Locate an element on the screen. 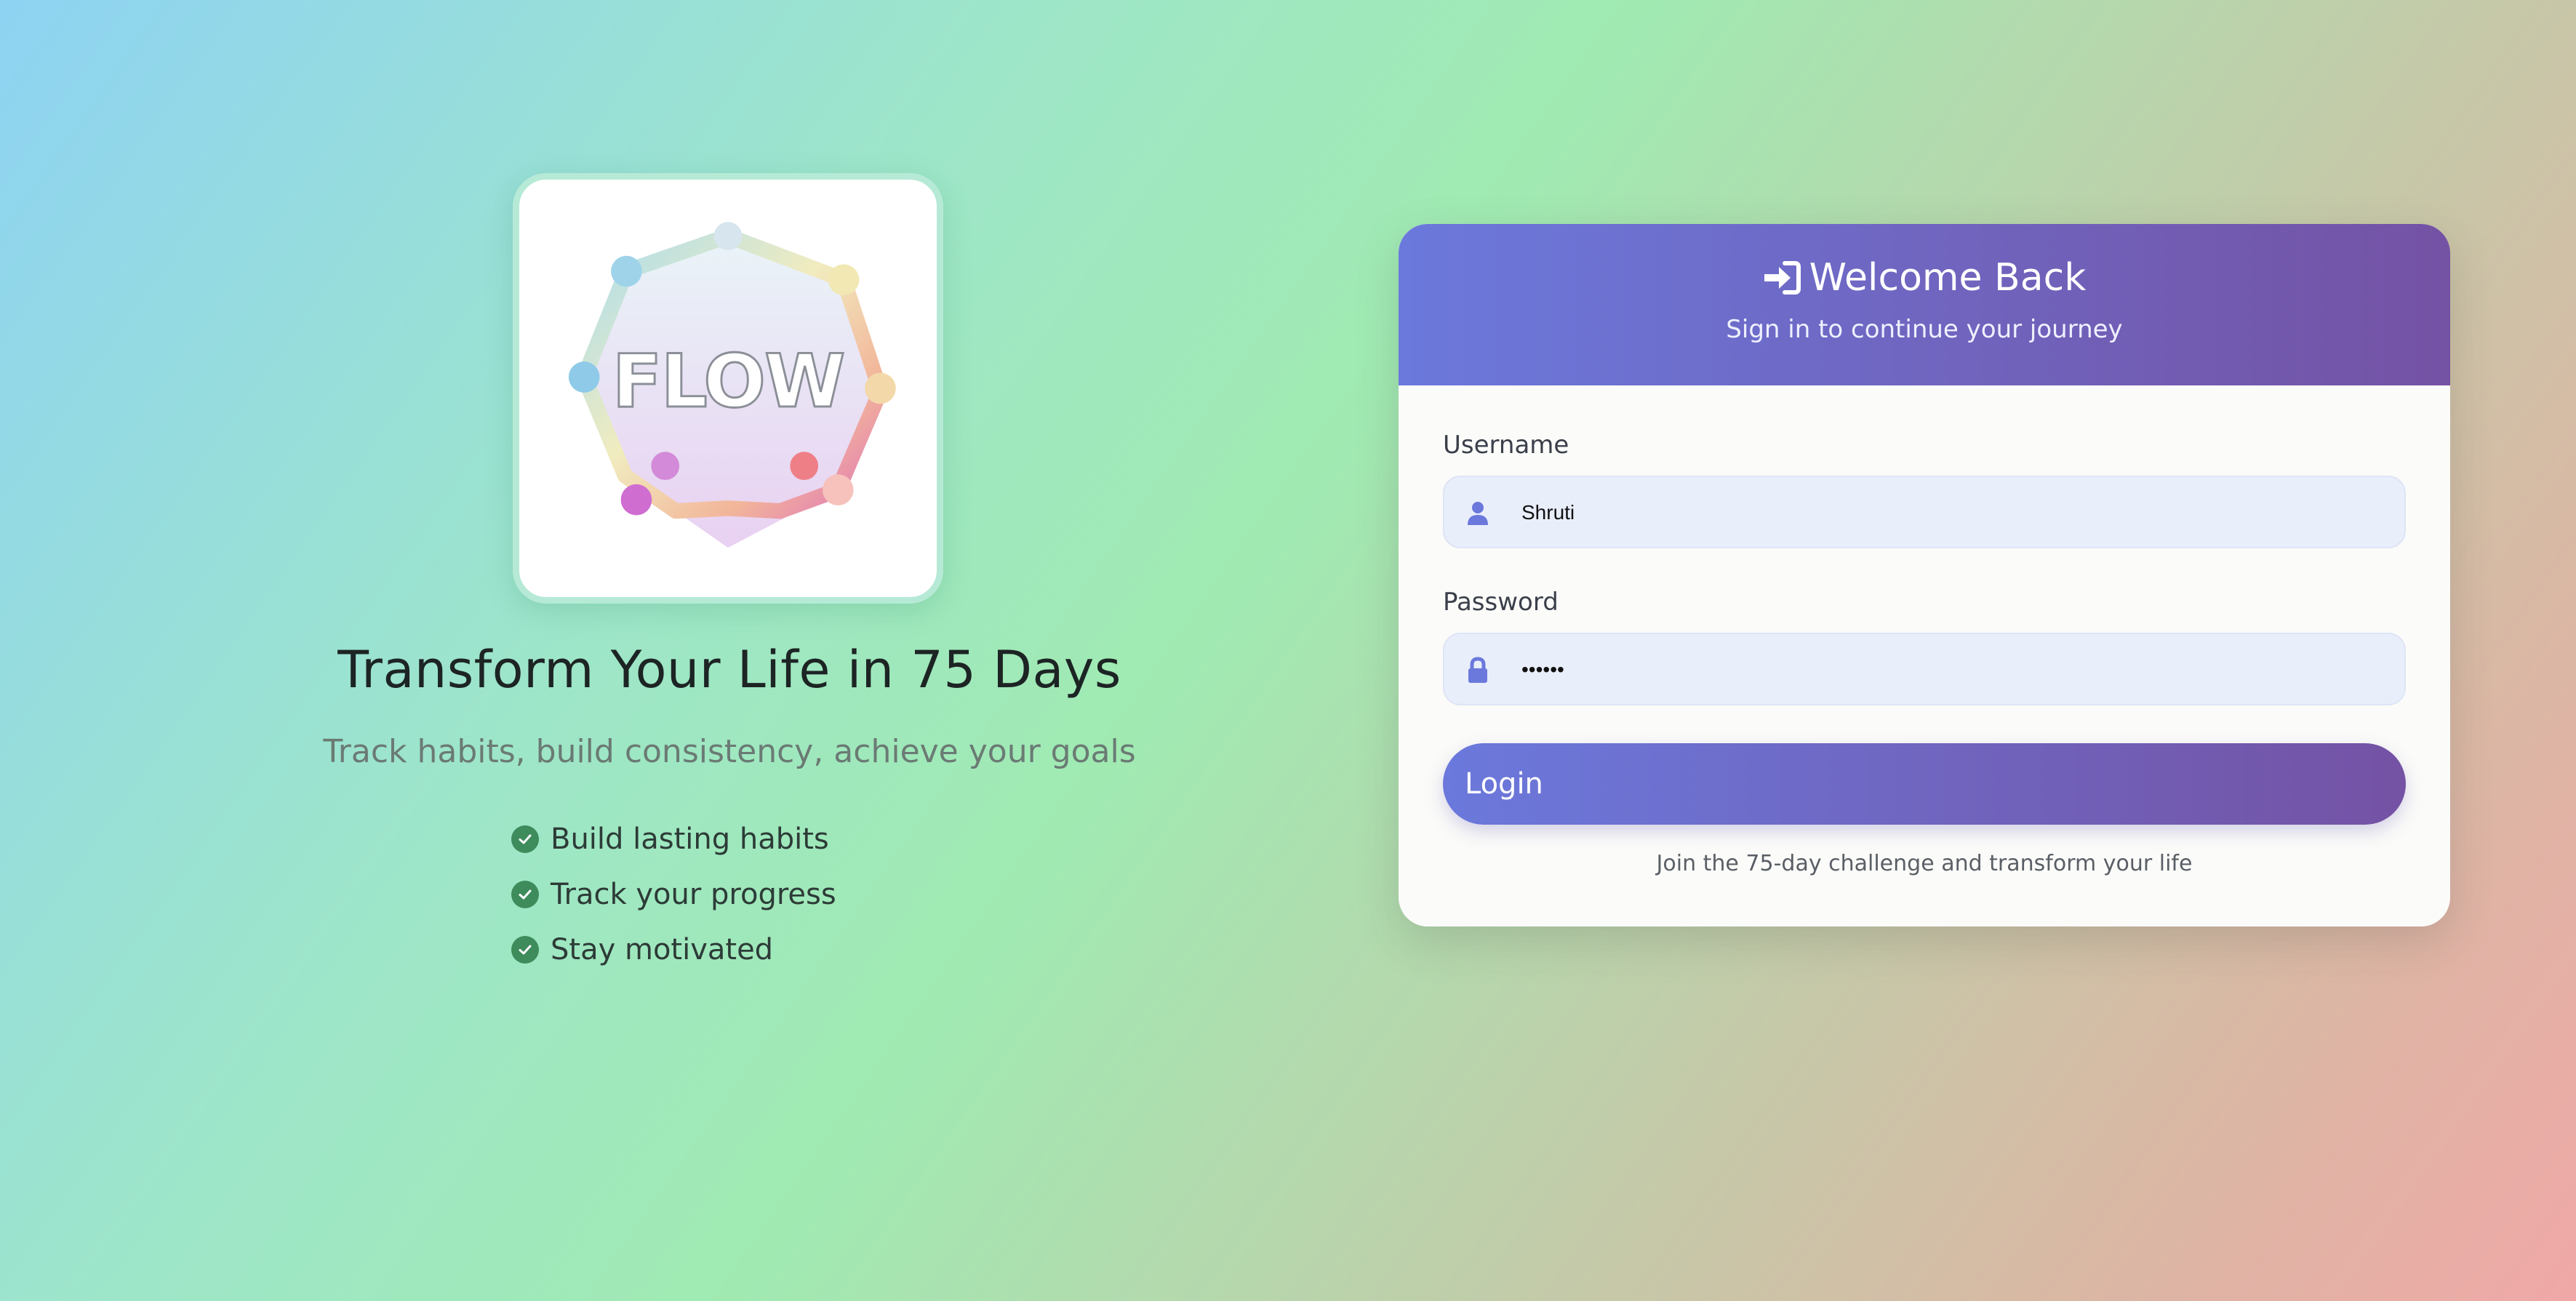 Image resolution: width=2576 pixels, height=1301 pixels. password-label: Password is located at coordinates (1501, 602).